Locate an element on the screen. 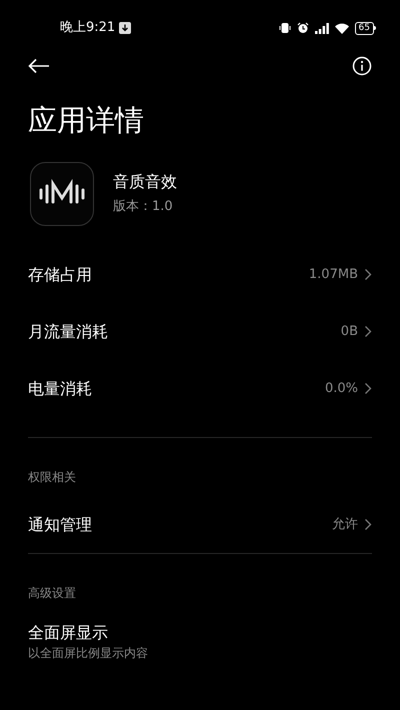 The width and height of the screenshot is (400, 710). settings-row: 存储占用 1.07MB is located at coordinates (200, 274).